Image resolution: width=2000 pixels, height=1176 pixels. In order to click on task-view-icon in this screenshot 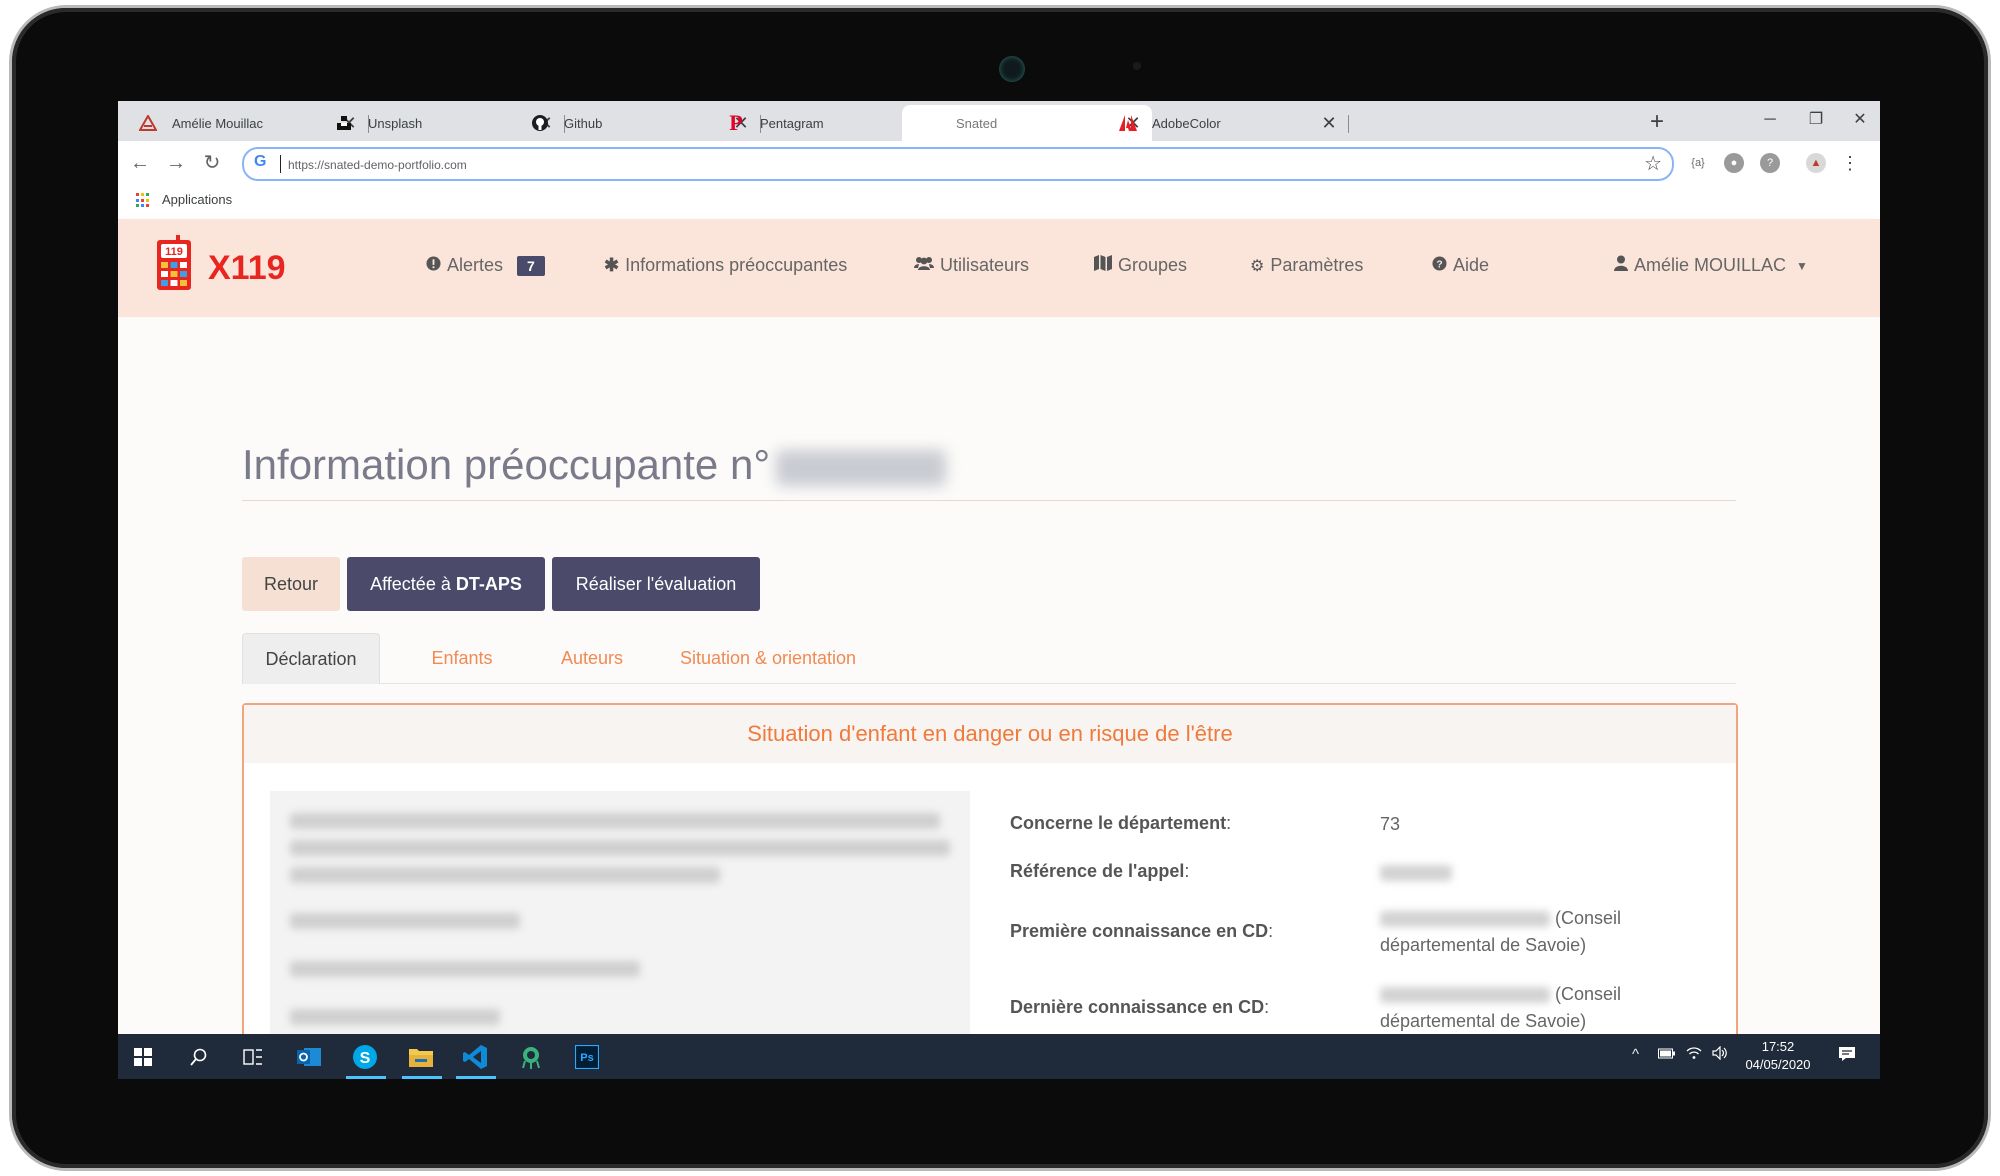, I will do `click(253, 1057)`.